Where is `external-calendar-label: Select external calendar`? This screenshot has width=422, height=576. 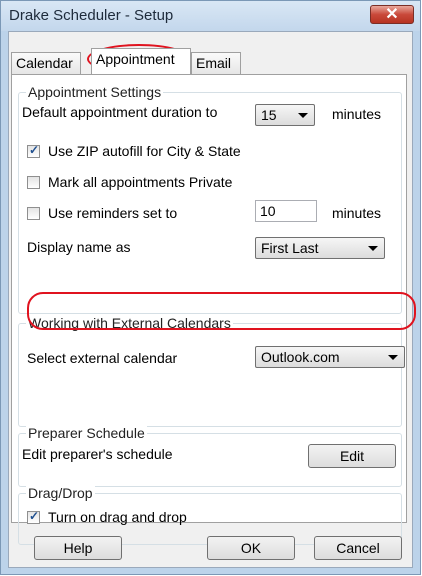
external-calendar-label: Select external calendar is located at coordinates (102, 358).